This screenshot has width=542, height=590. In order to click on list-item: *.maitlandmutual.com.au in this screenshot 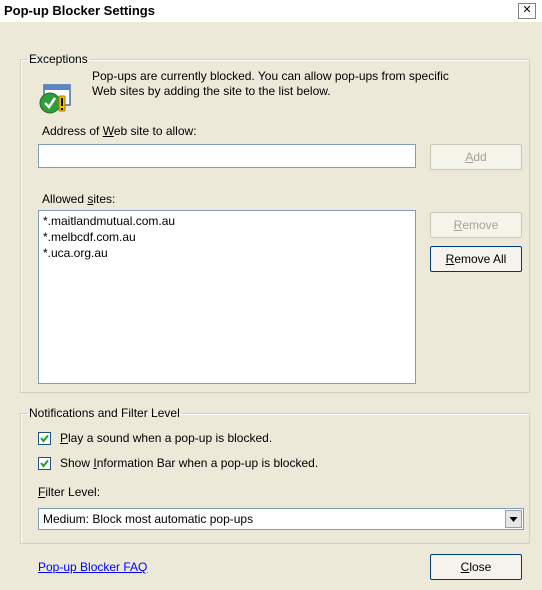, I will do `click(109, 221)`.